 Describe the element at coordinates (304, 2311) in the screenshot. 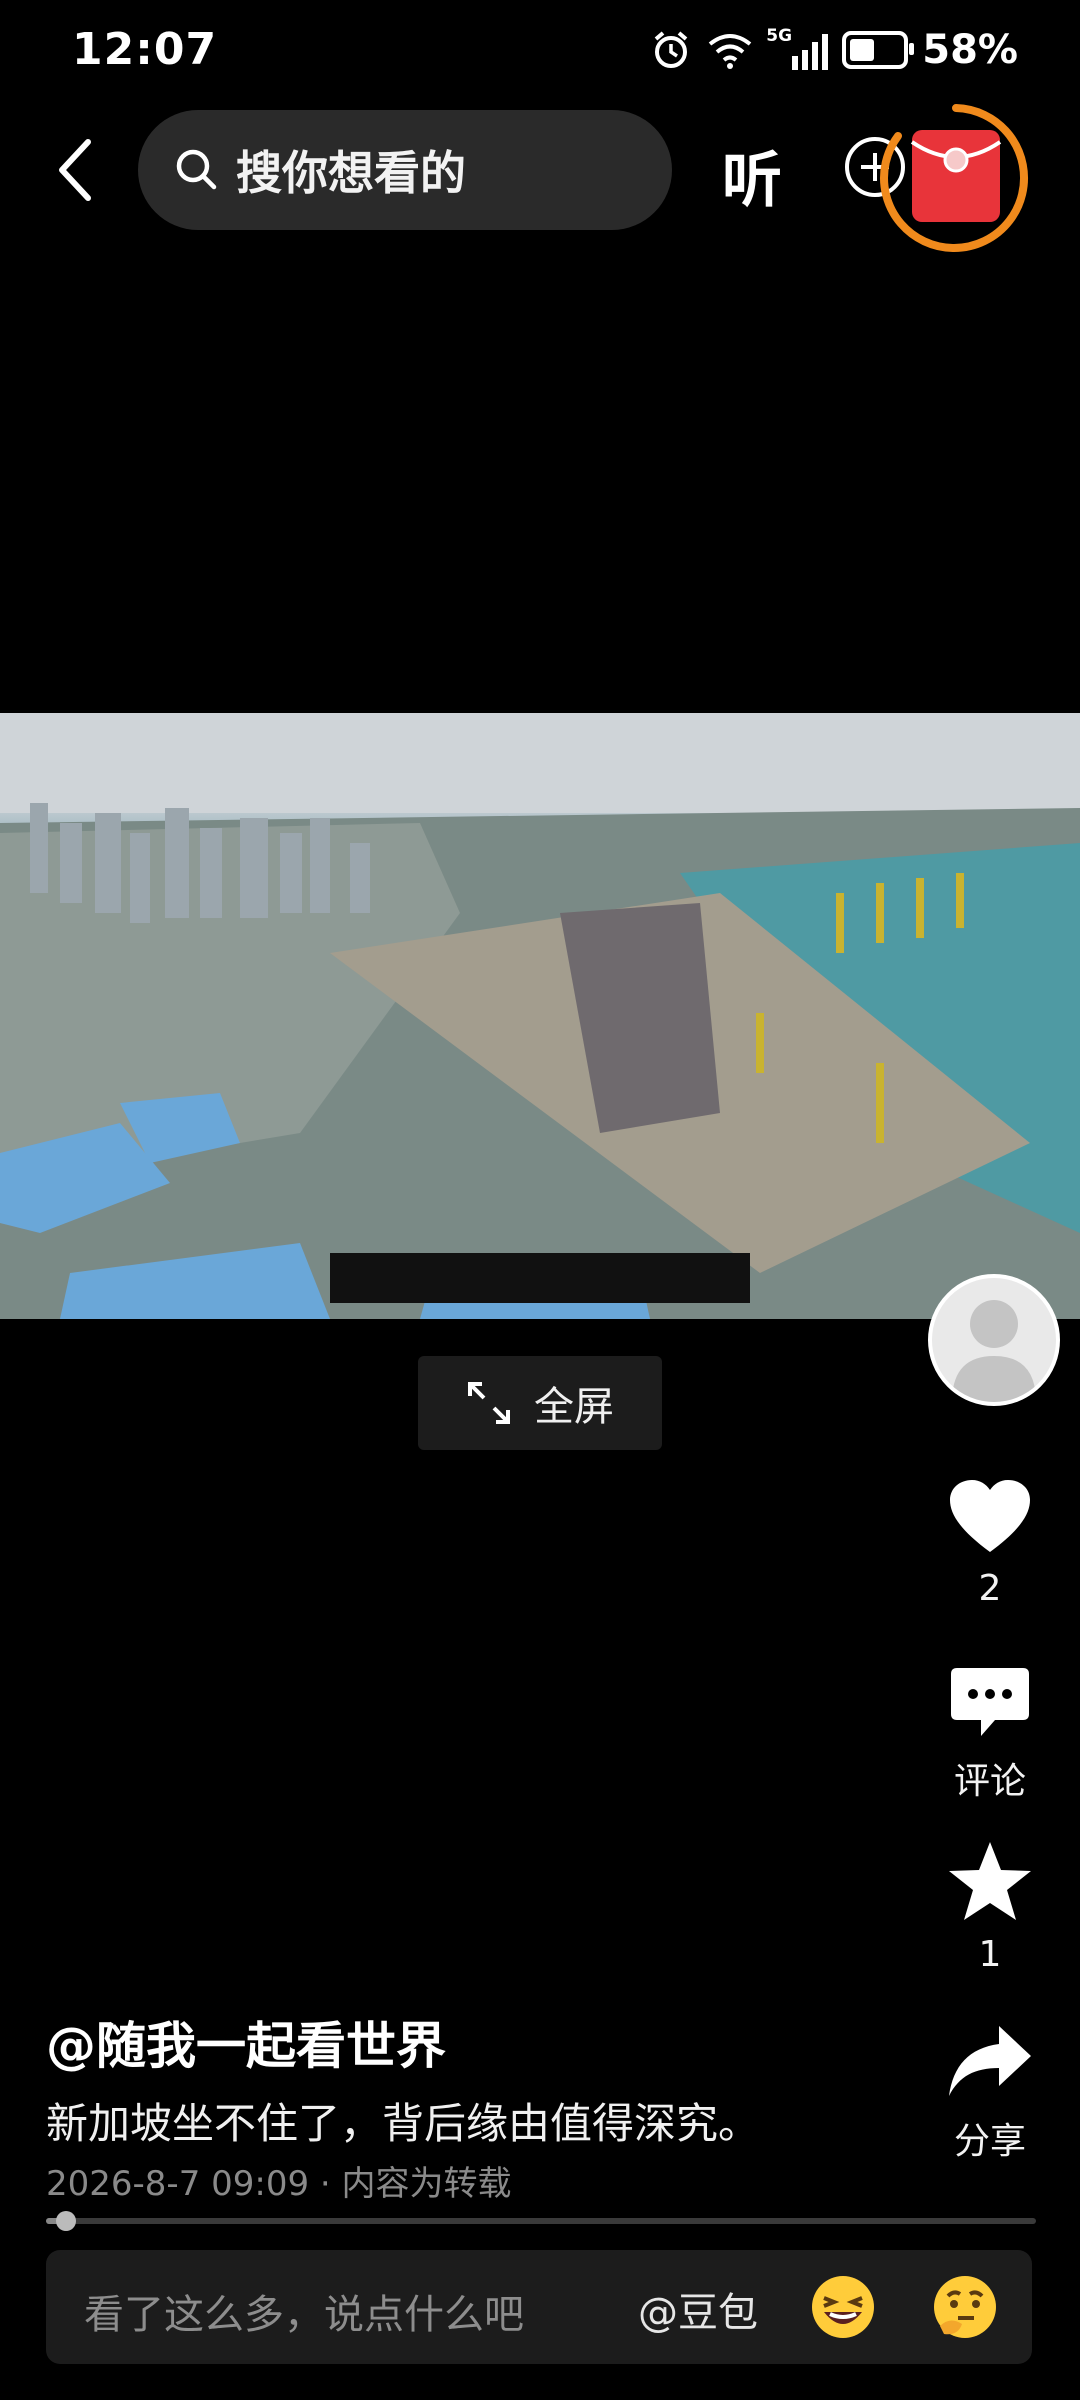

I see `comment-input: 看了这么多，说点什么吧` at that location.